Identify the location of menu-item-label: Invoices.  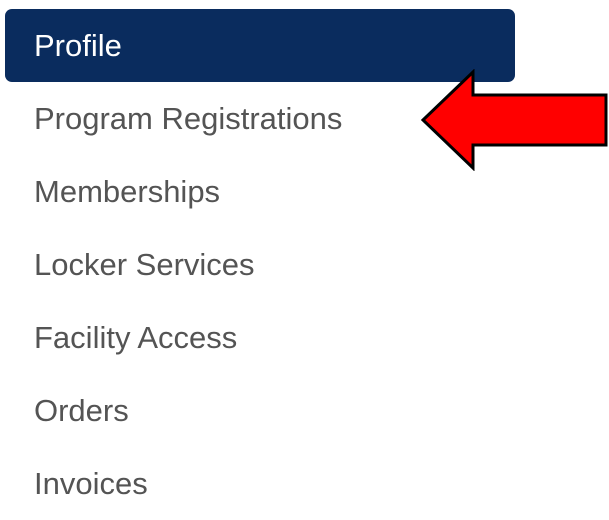
(91, 483).